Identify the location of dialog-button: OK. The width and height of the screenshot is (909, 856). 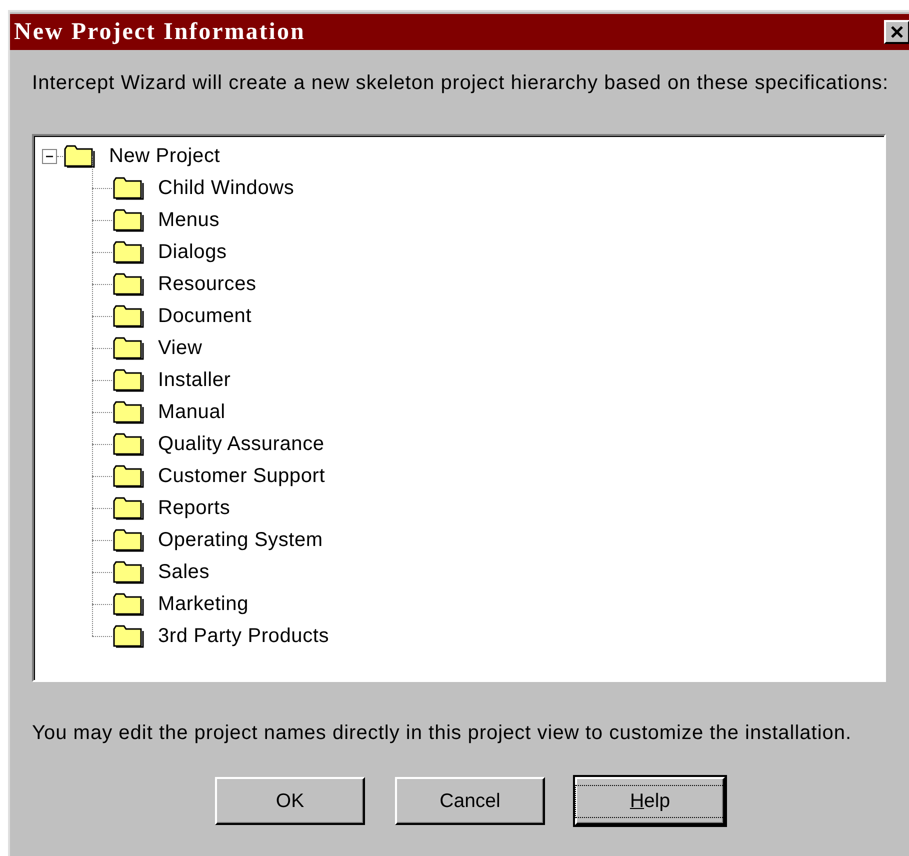
(290, 801).